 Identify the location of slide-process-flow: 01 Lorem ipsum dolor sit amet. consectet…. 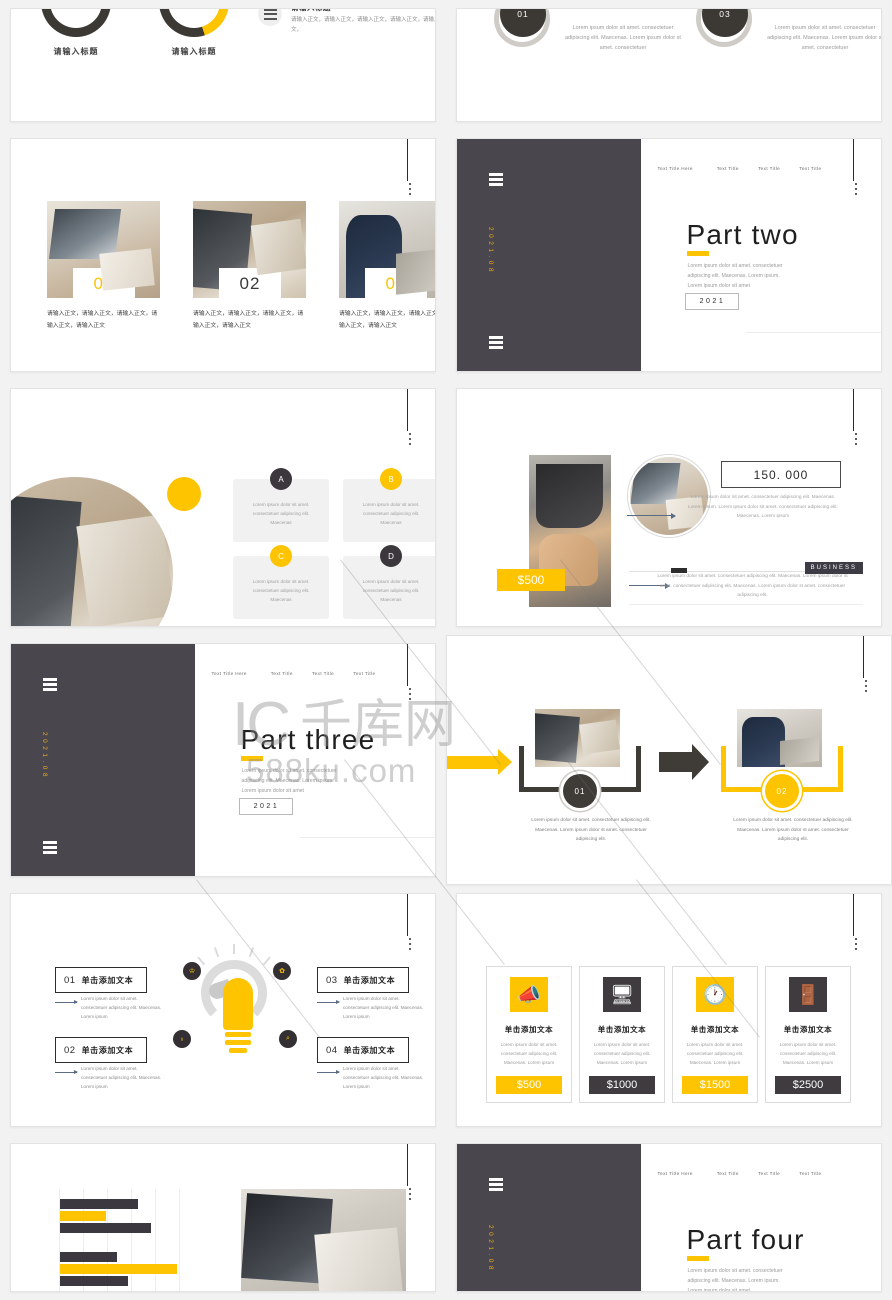
(669, 760).